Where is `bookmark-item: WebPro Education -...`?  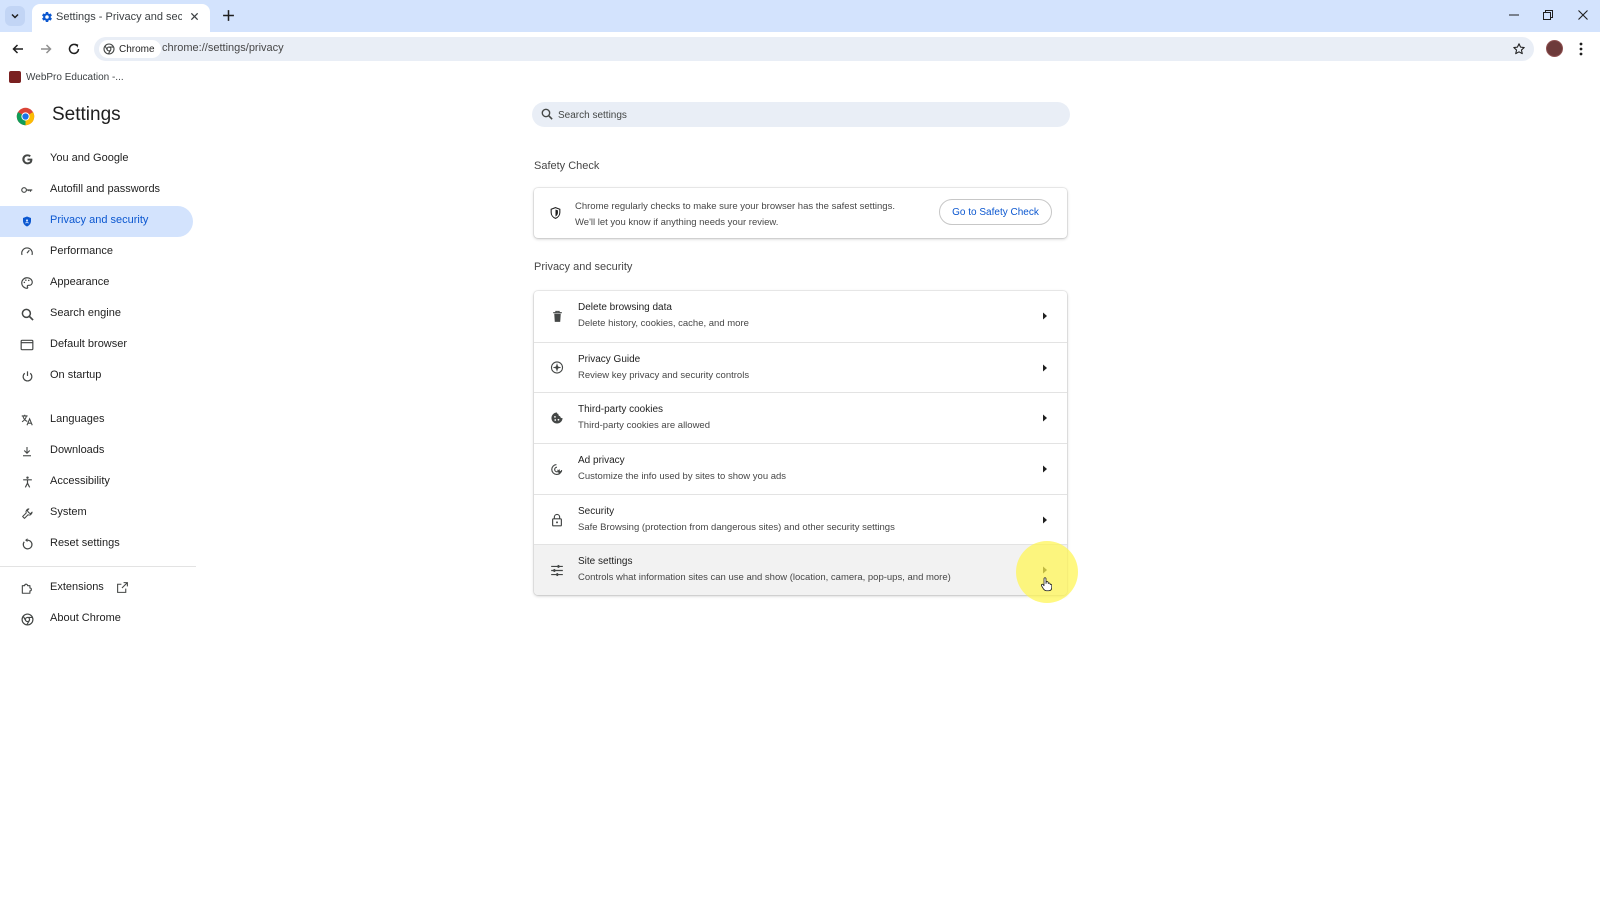
bookmark-item: WebPro Education -... is located at coordinates (66, 77).